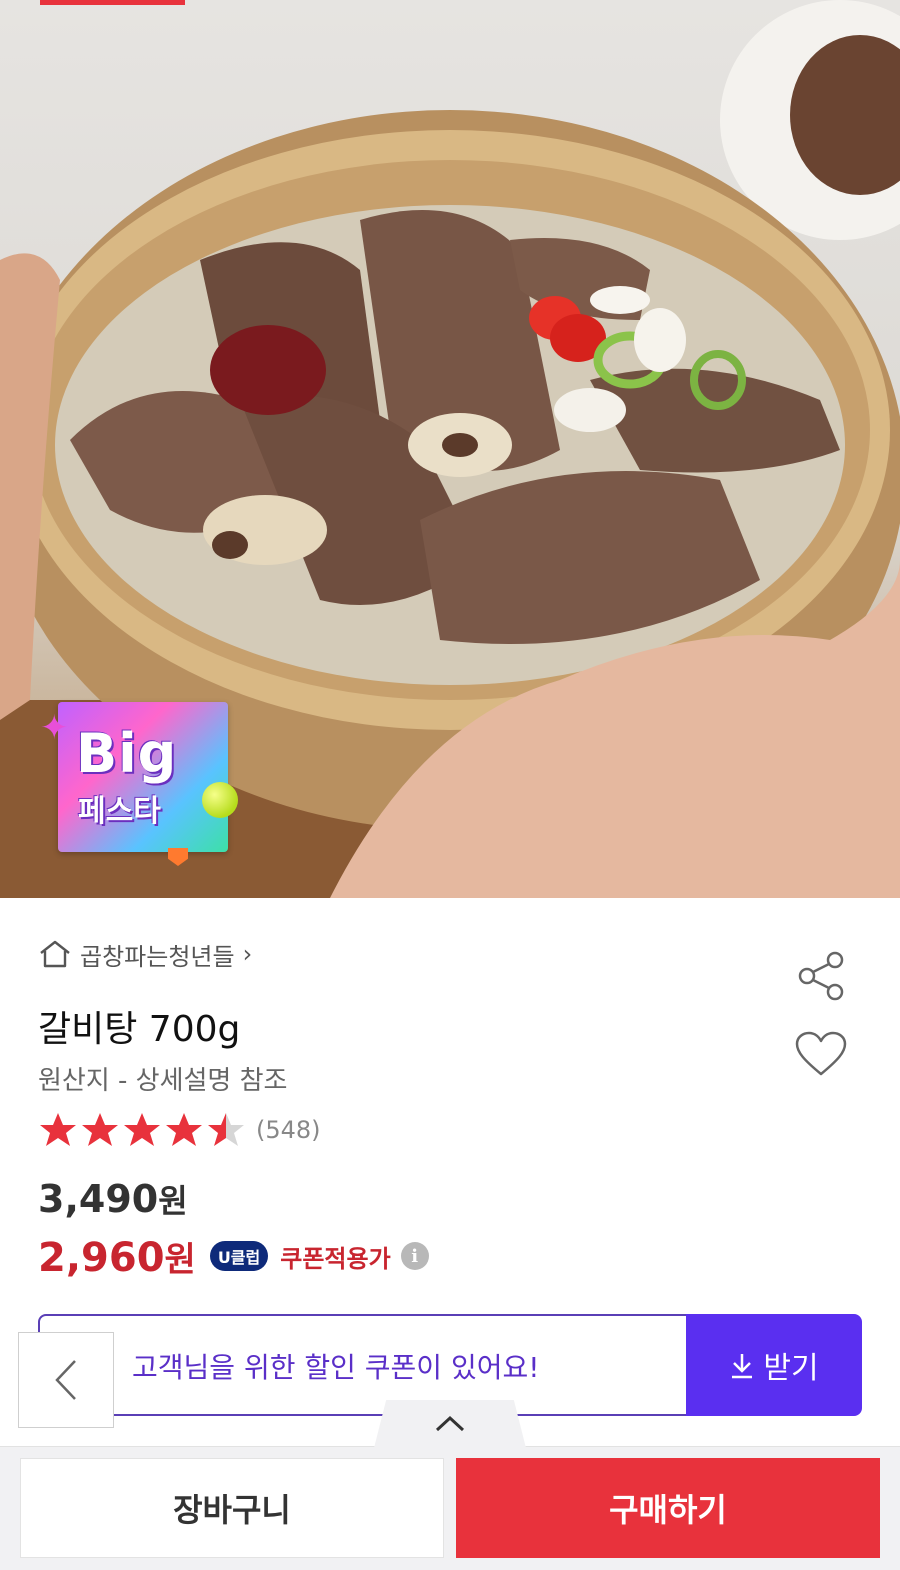 The width and height of the screenshot is (900, 1570). What do you see at coordinates (821, 976) in the screenshot?
I see `share-icon` at bounding box center [821, 976].